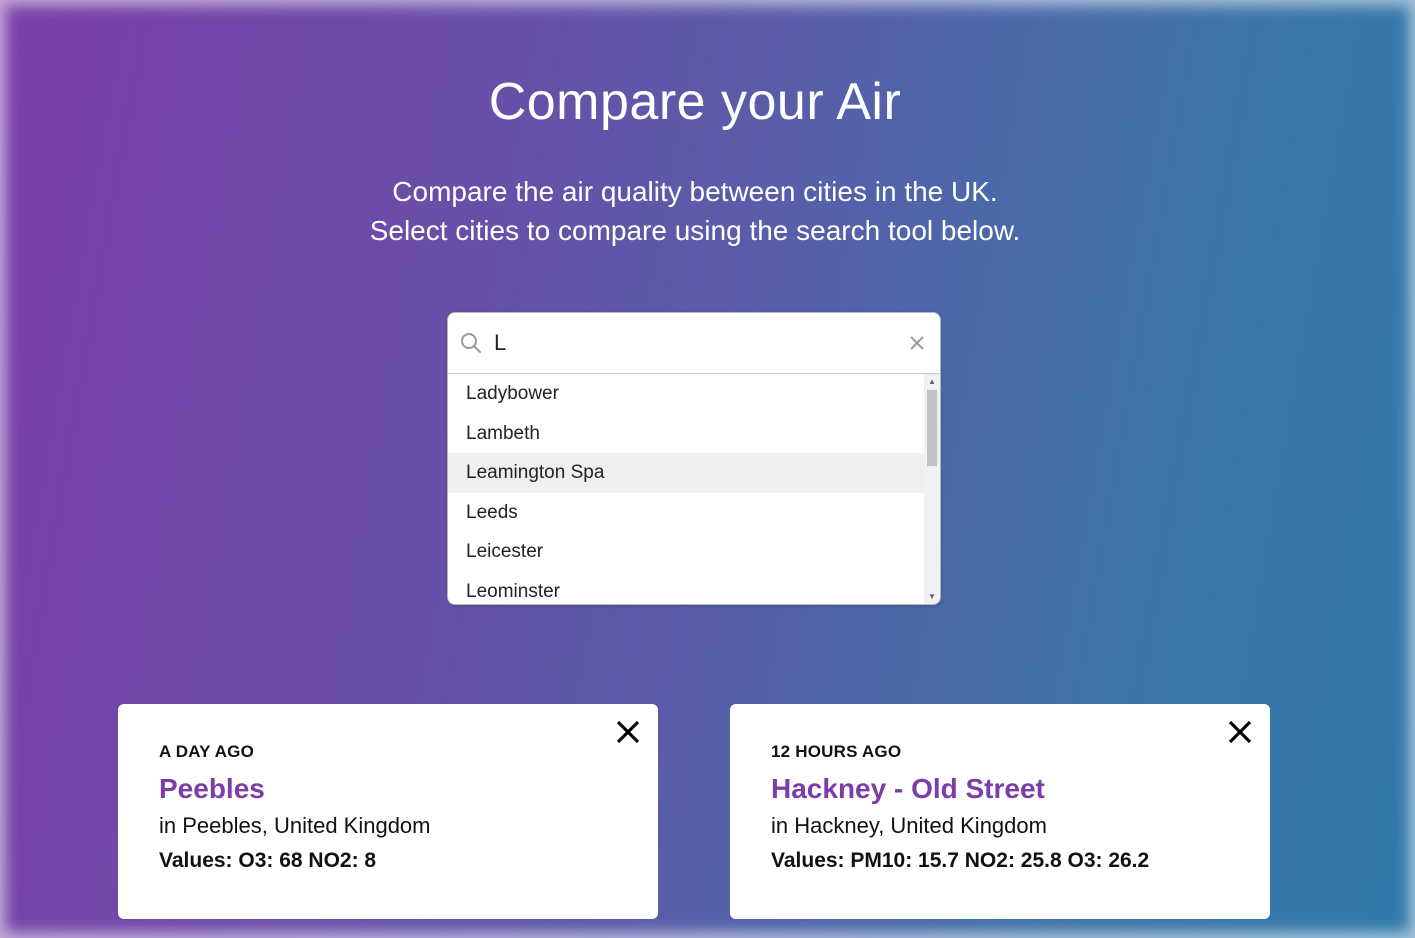 This screenshot has height=938, width=1415. I want to click on city-option: Leicester, so click(686, 552).